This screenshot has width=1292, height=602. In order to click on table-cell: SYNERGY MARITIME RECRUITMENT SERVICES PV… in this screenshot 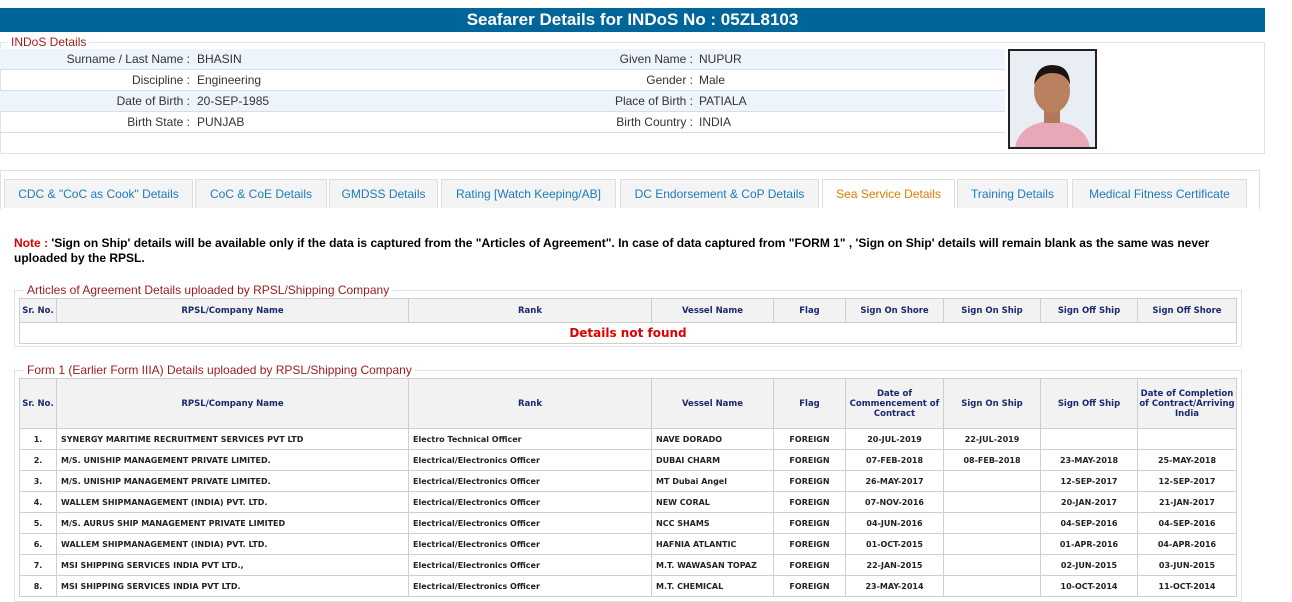, I will do `click(232, 439)`.